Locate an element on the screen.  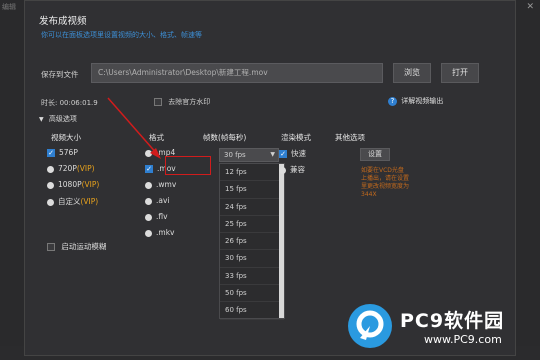
scrollbar is located at coordinates (281, 241).